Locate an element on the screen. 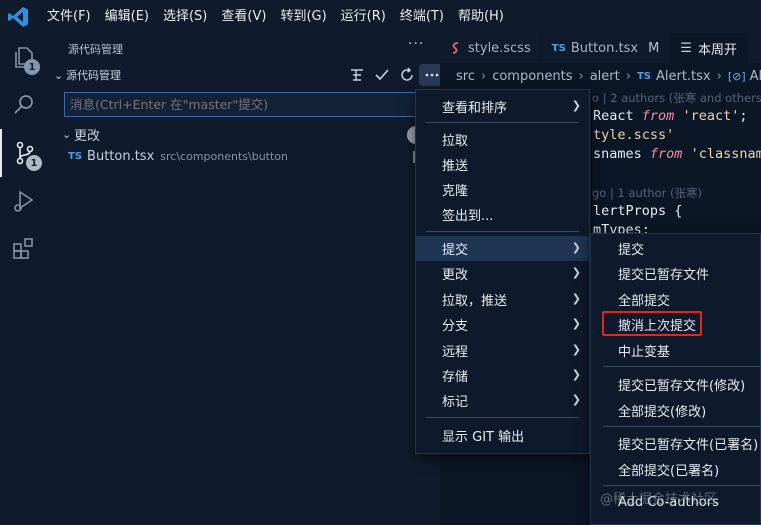 This screenshot has height=525, width=761. menu-item-label: 提交已暂存文件(修改) is located at coordinates (682, 386).